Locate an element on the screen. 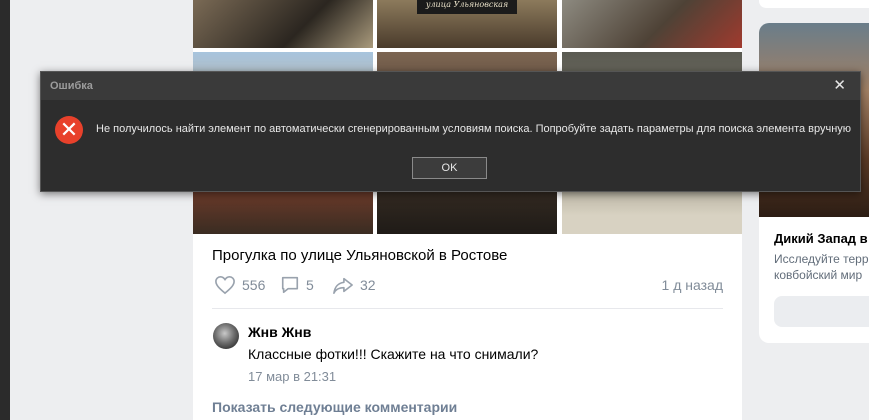 This screenshot has width=869, height=420. ok-button: OK is located at coordinates (449, 168).